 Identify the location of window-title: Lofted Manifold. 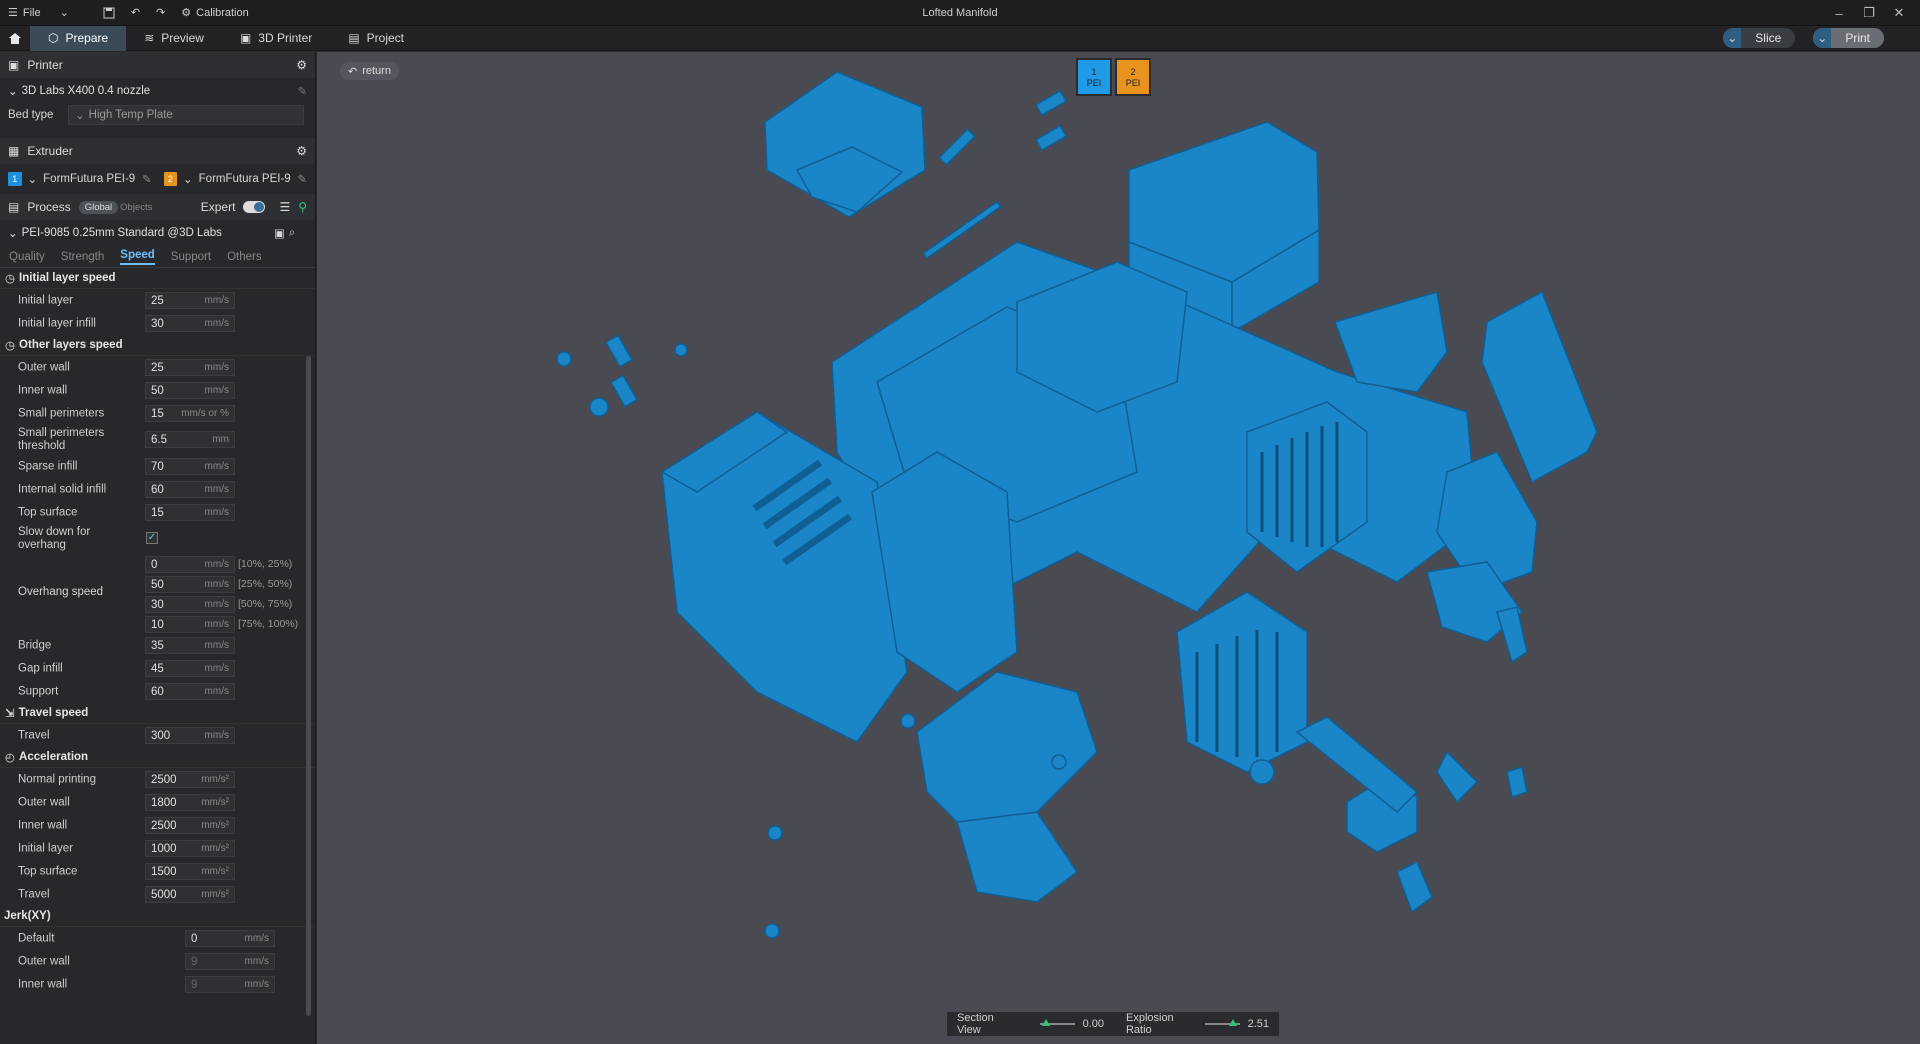
(960, 12).